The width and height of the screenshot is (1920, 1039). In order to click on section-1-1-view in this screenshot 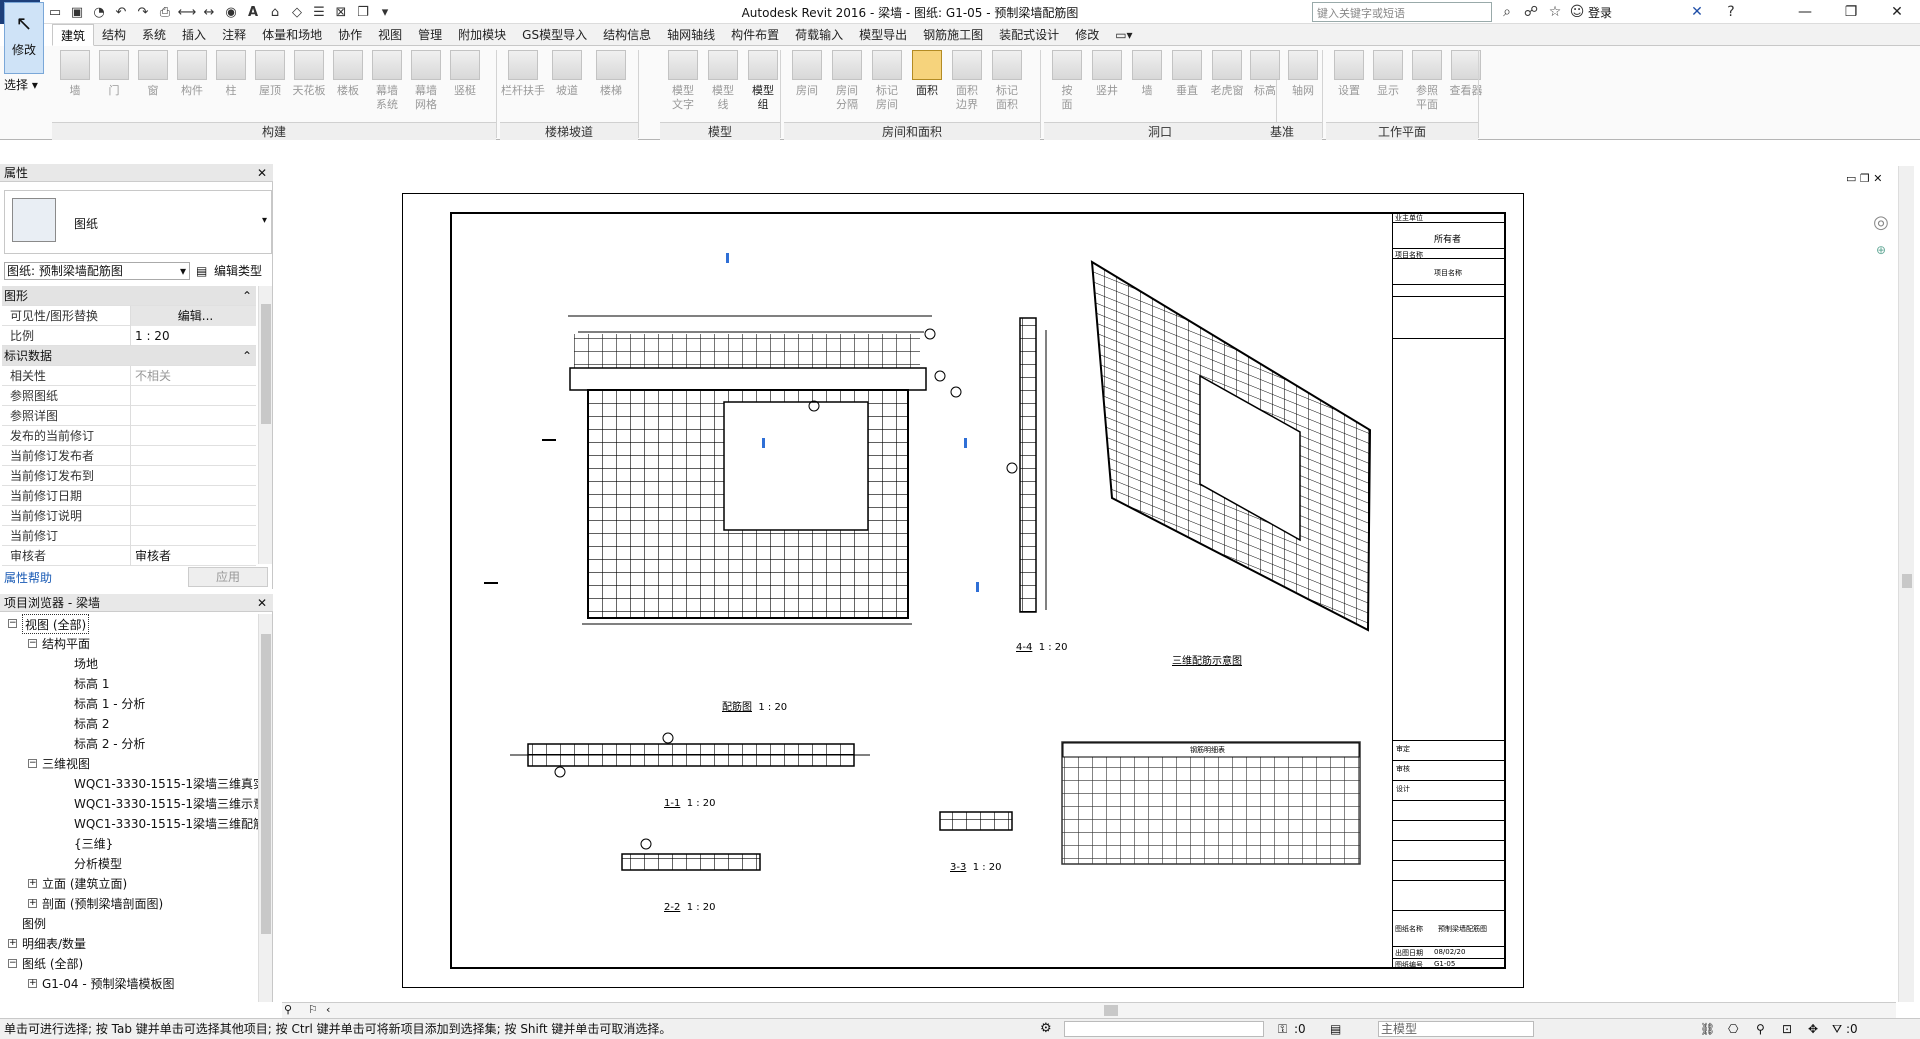, I will do `click(690, 755)`.